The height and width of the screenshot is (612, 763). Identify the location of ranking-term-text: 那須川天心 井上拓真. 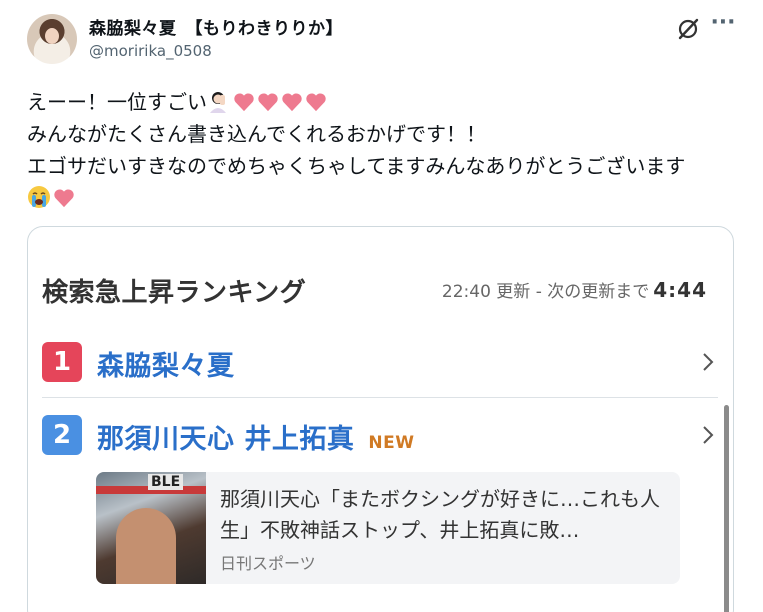
(226, 439).